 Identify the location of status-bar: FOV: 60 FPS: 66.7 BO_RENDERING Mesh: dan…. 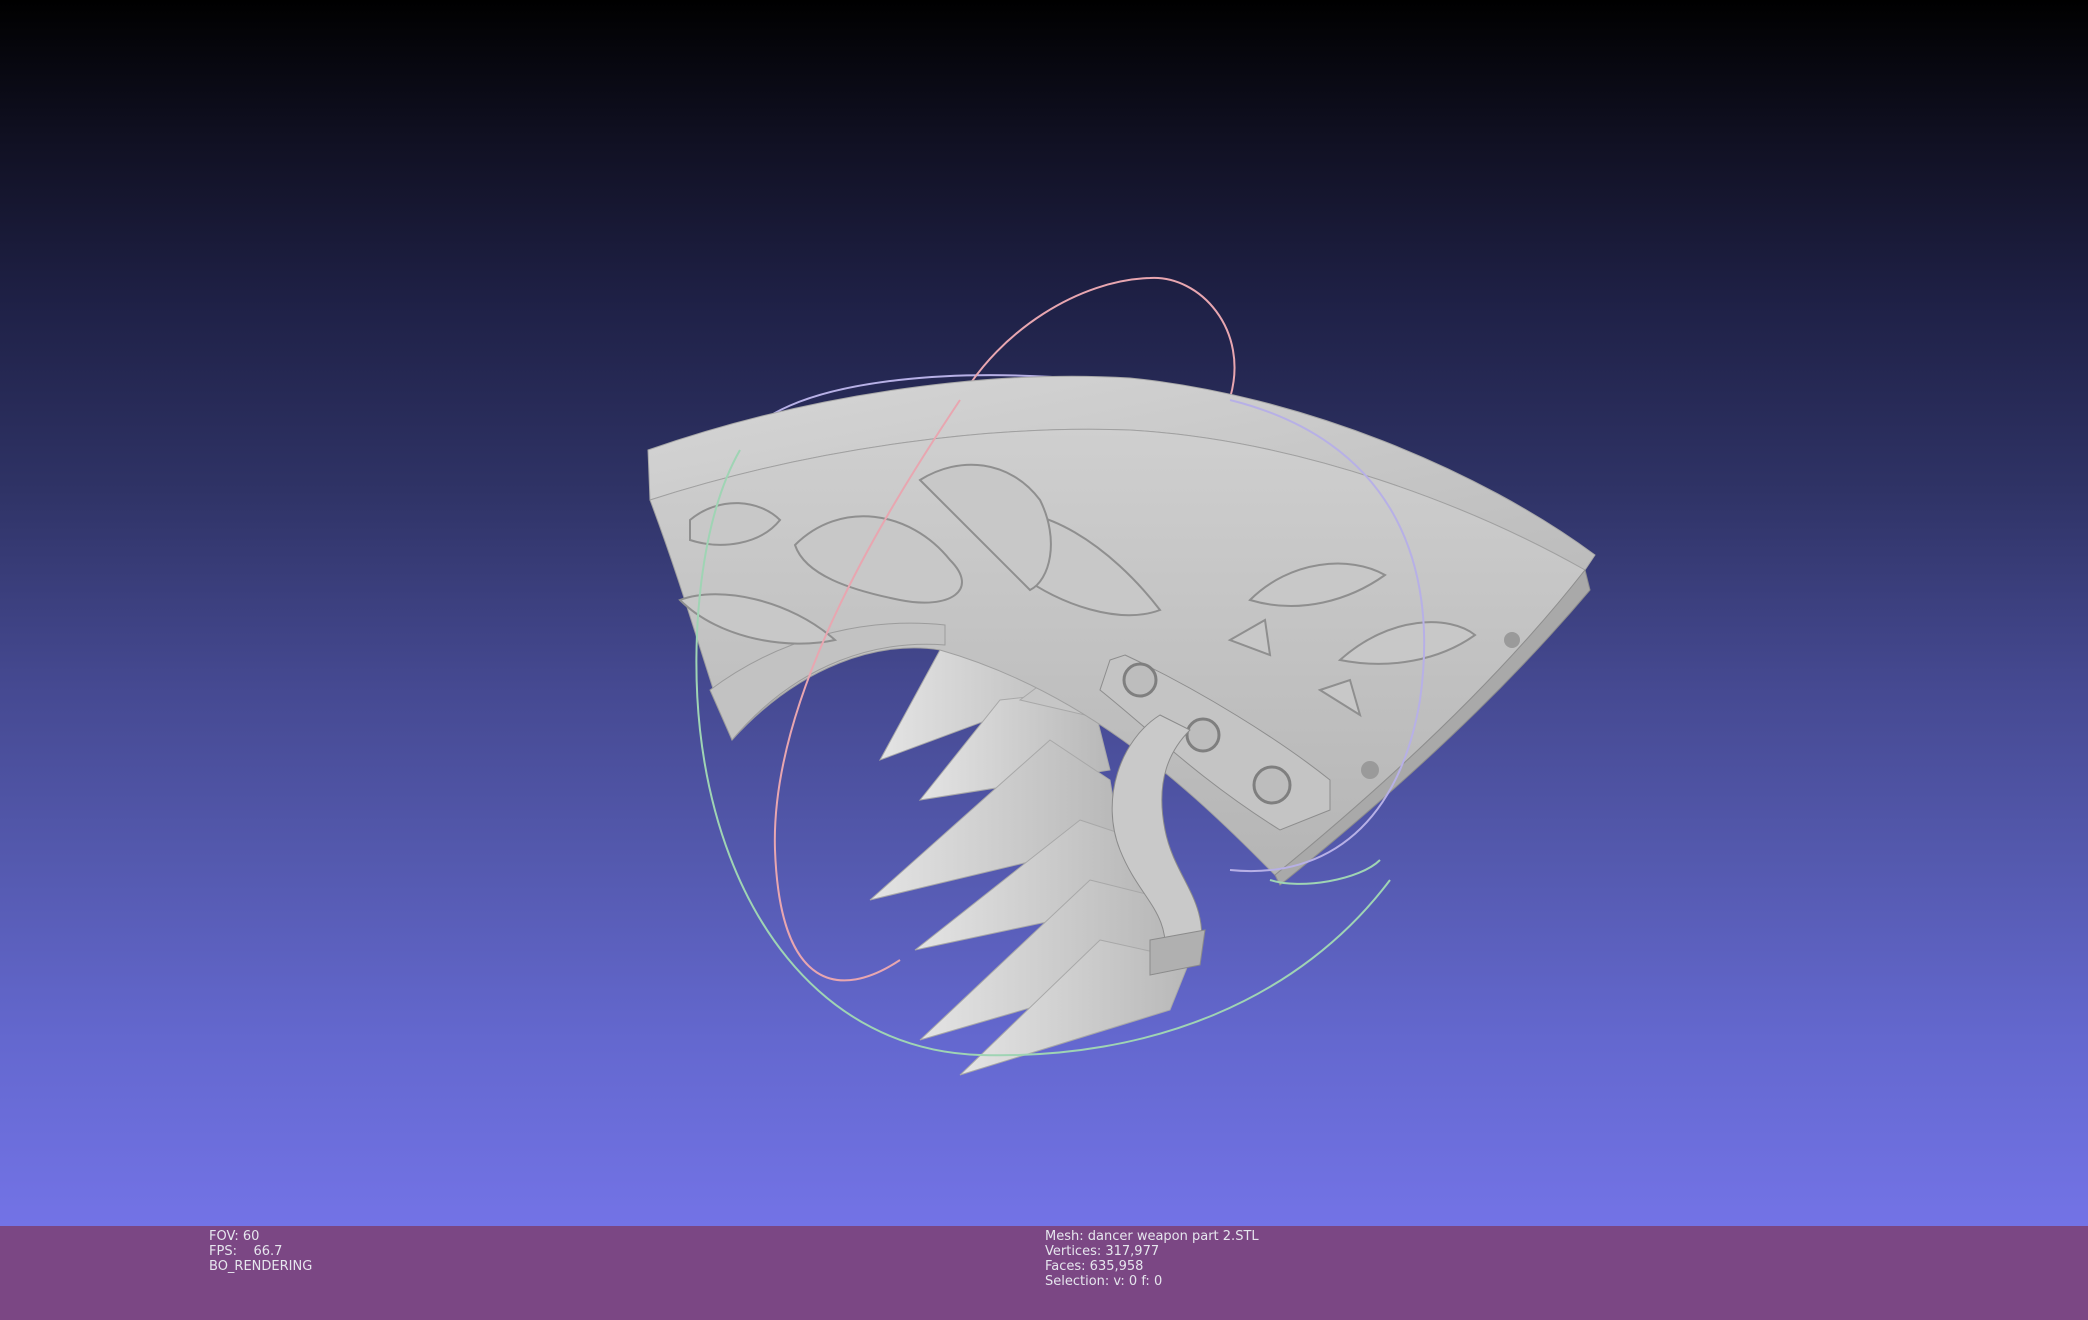
(1044, 1273).